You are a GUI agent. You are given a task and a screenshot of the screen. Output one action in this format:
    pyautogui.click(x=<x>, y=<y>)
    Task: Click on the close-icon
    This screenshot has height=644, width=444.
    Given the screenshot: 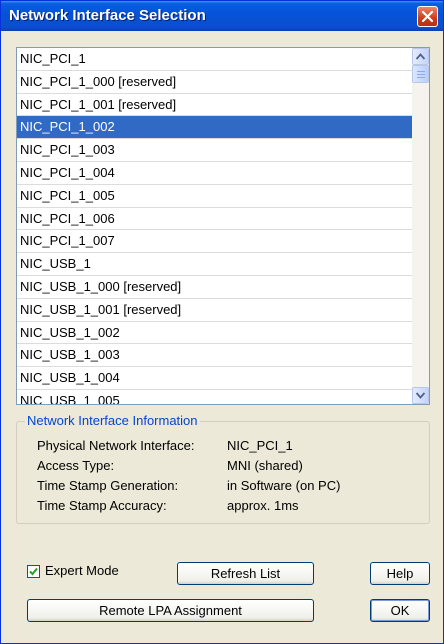 What is the action you would take?
    pyautogui.click(x=427, y=16)
    